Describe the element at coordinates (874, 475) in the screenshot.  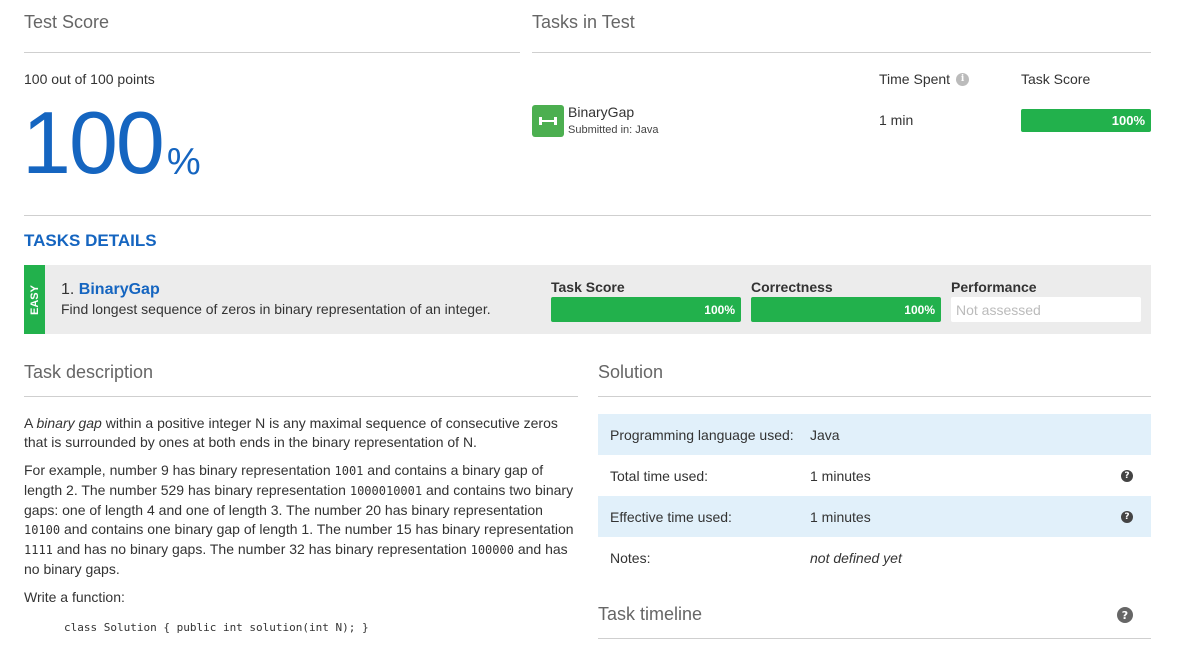
I see `solution-row-total-time: Total time used: 1 minutes ?` at that location.